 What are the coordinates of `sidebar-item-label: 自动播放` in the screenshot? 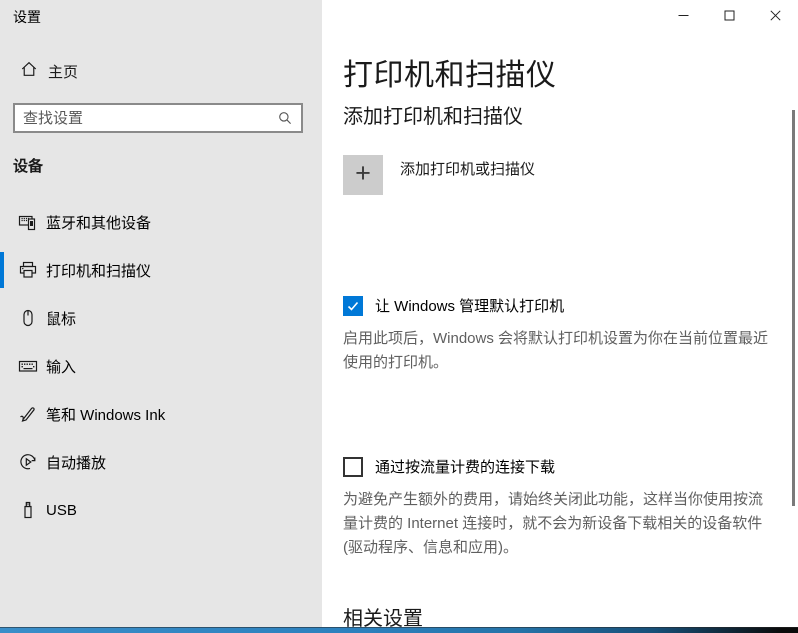 It's located at (76, 463).